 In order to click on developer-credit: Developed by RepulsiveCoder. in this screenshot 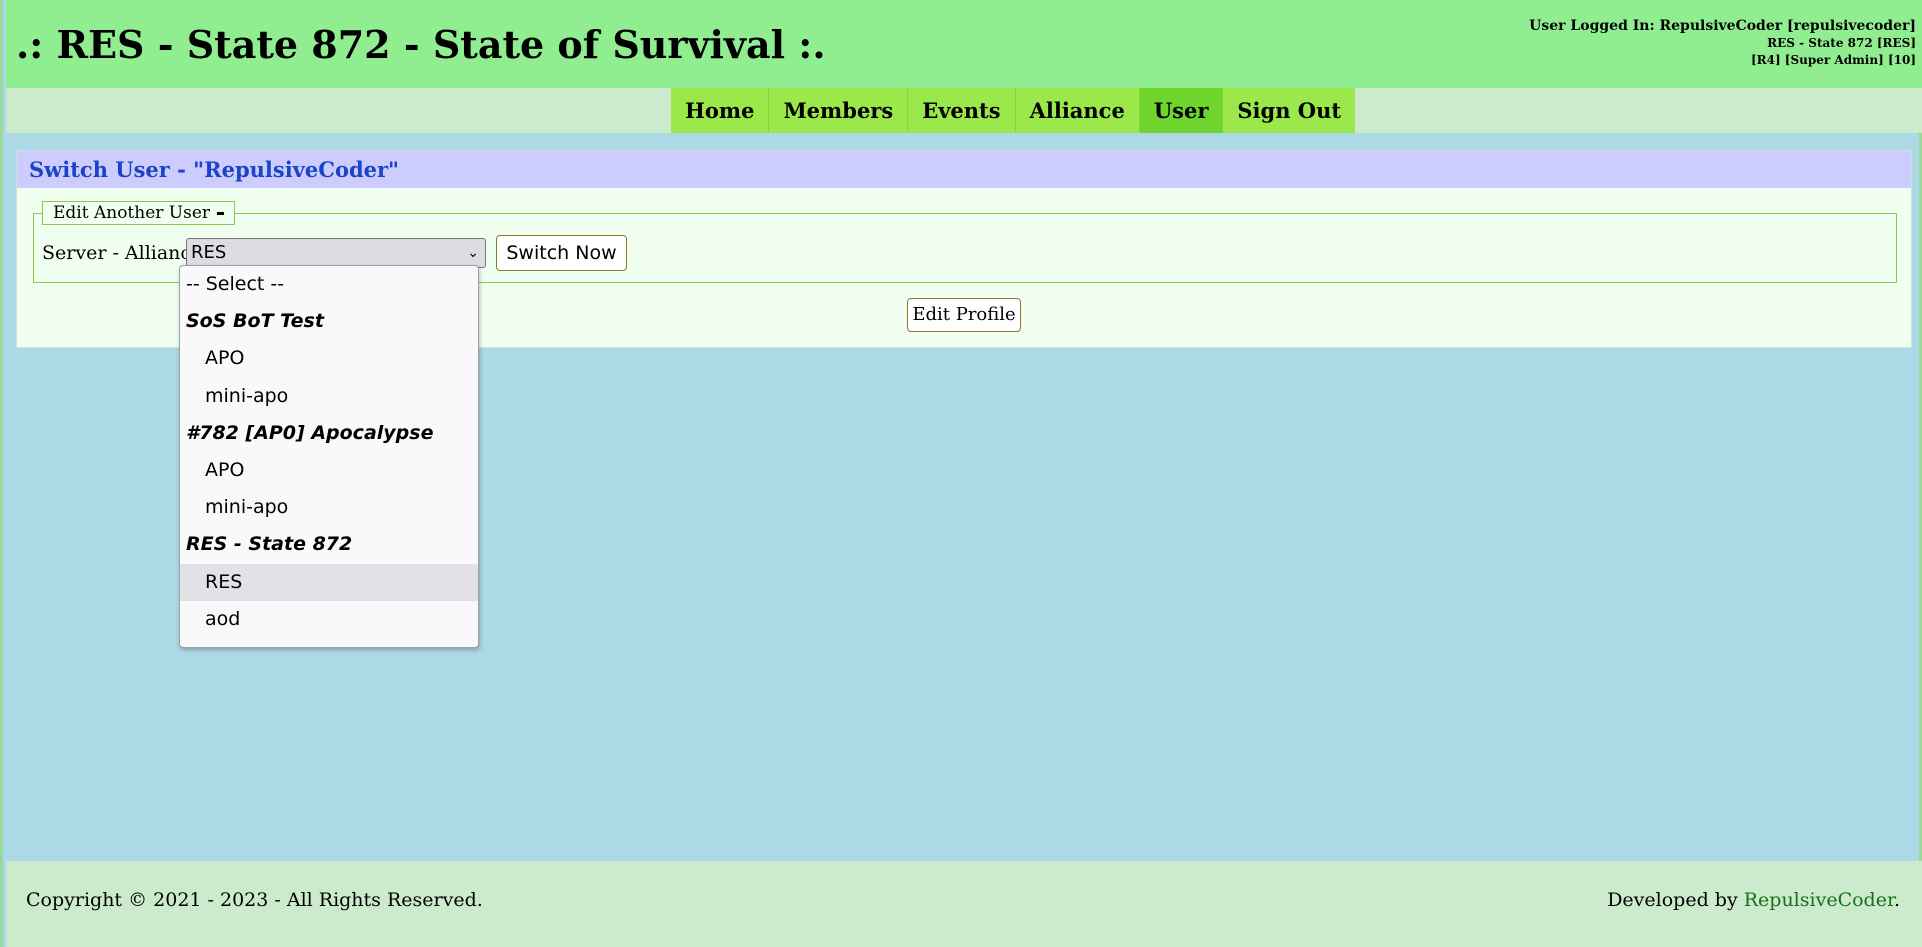, I will do `click(1753, 900)`.